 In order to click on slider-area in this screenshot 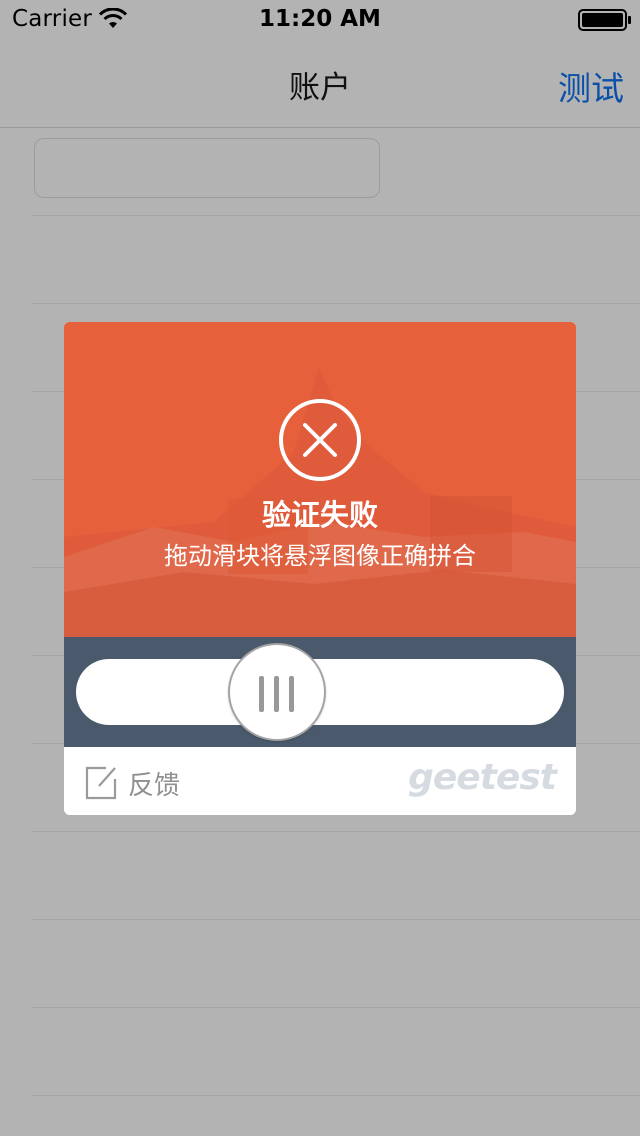, I will do `click(320, 692)`.